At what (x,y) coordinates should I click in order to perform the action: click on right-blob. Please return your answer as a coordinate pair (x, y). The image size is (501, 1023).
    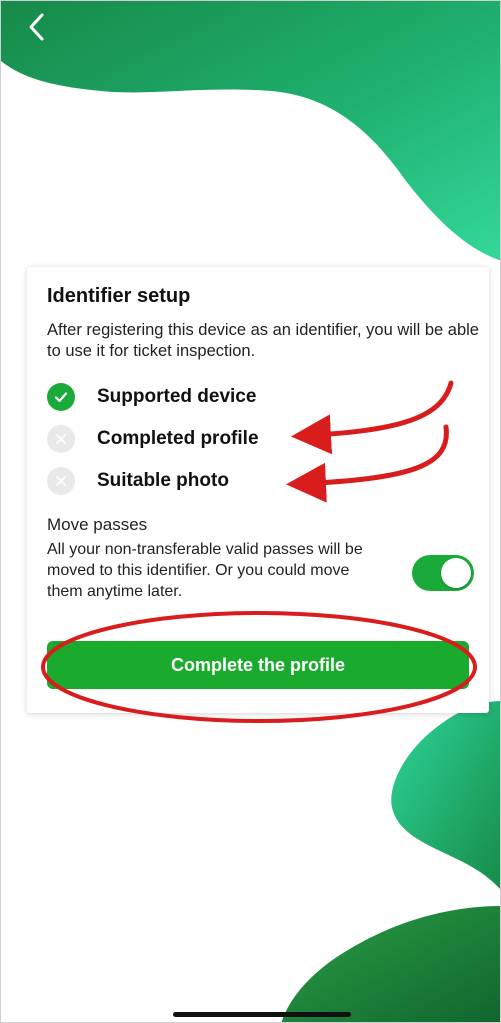
    Looking at the image, I should click on (445, 795).